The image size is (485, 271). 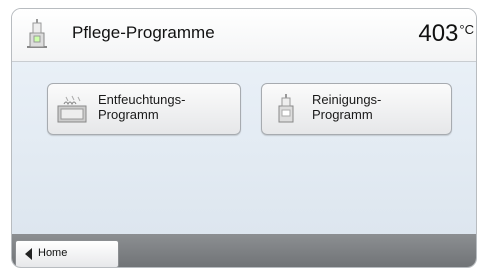 What do you see at coordinates (466, 29) in the screenshot?
I see `temperature-unit: °C` at bounding box center [466, 29].